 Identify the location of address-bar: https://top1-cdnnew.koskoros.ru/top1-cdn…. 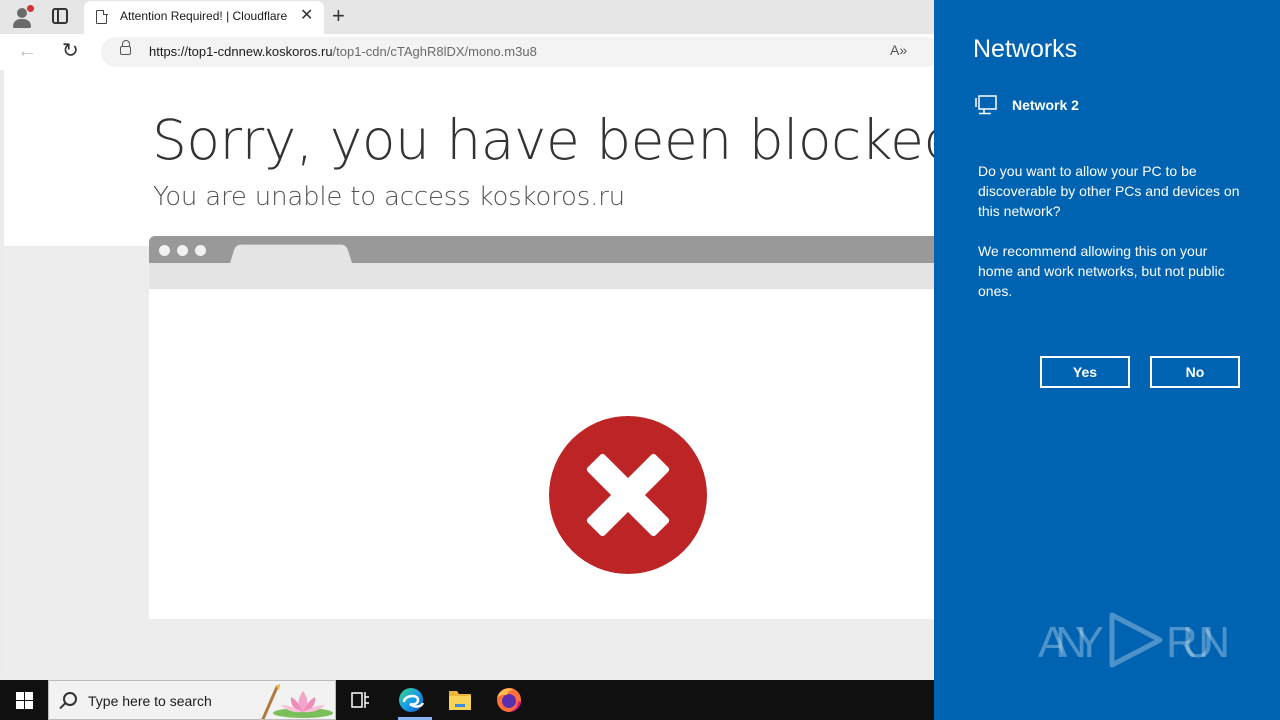
(521, 52).